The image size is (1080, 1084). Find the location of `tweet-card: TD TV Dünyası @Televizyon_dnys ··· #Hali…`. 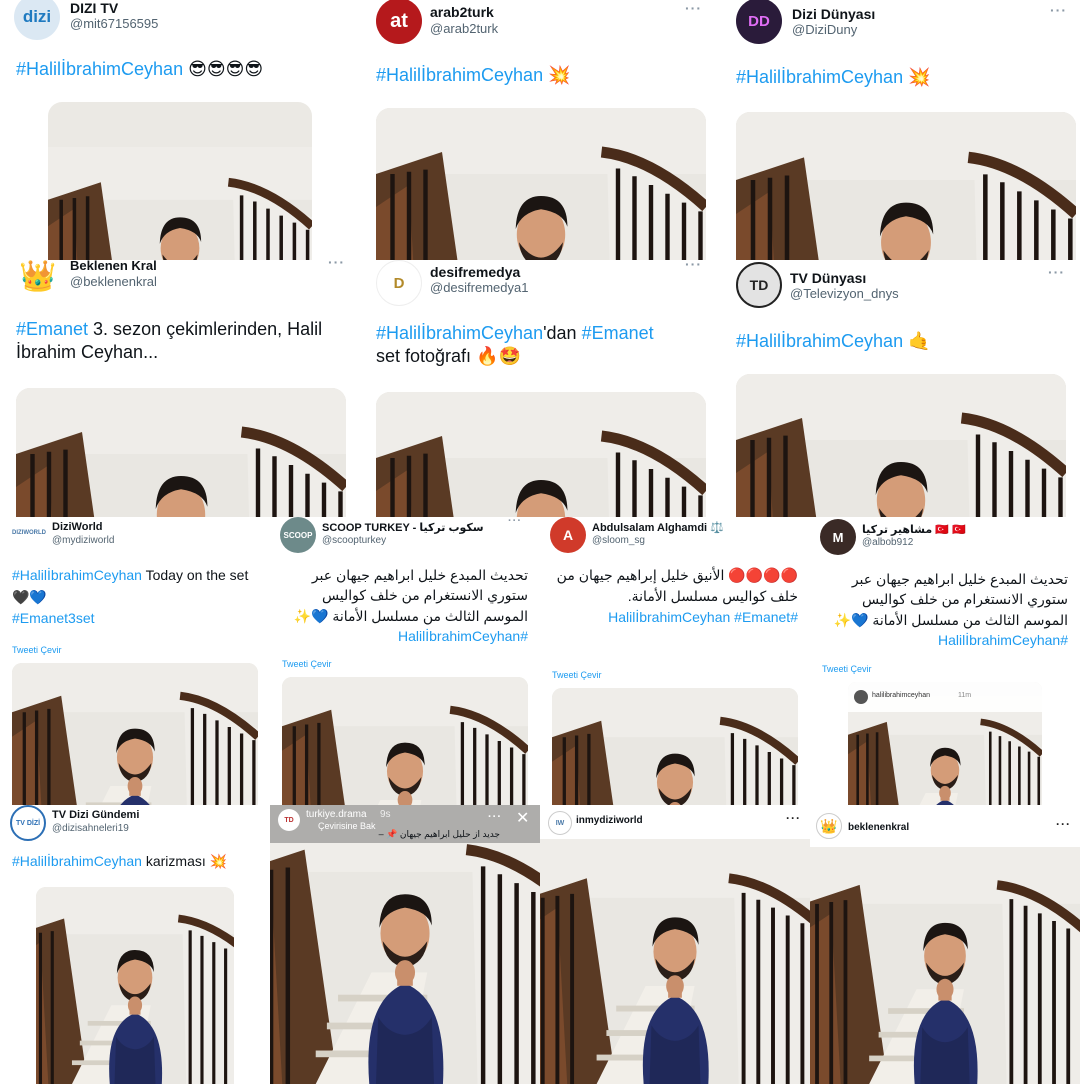

tweet-card: TD TV Dünyası @Televizyon_dnys ··· #Hali… is located at coordinates (900, 388).